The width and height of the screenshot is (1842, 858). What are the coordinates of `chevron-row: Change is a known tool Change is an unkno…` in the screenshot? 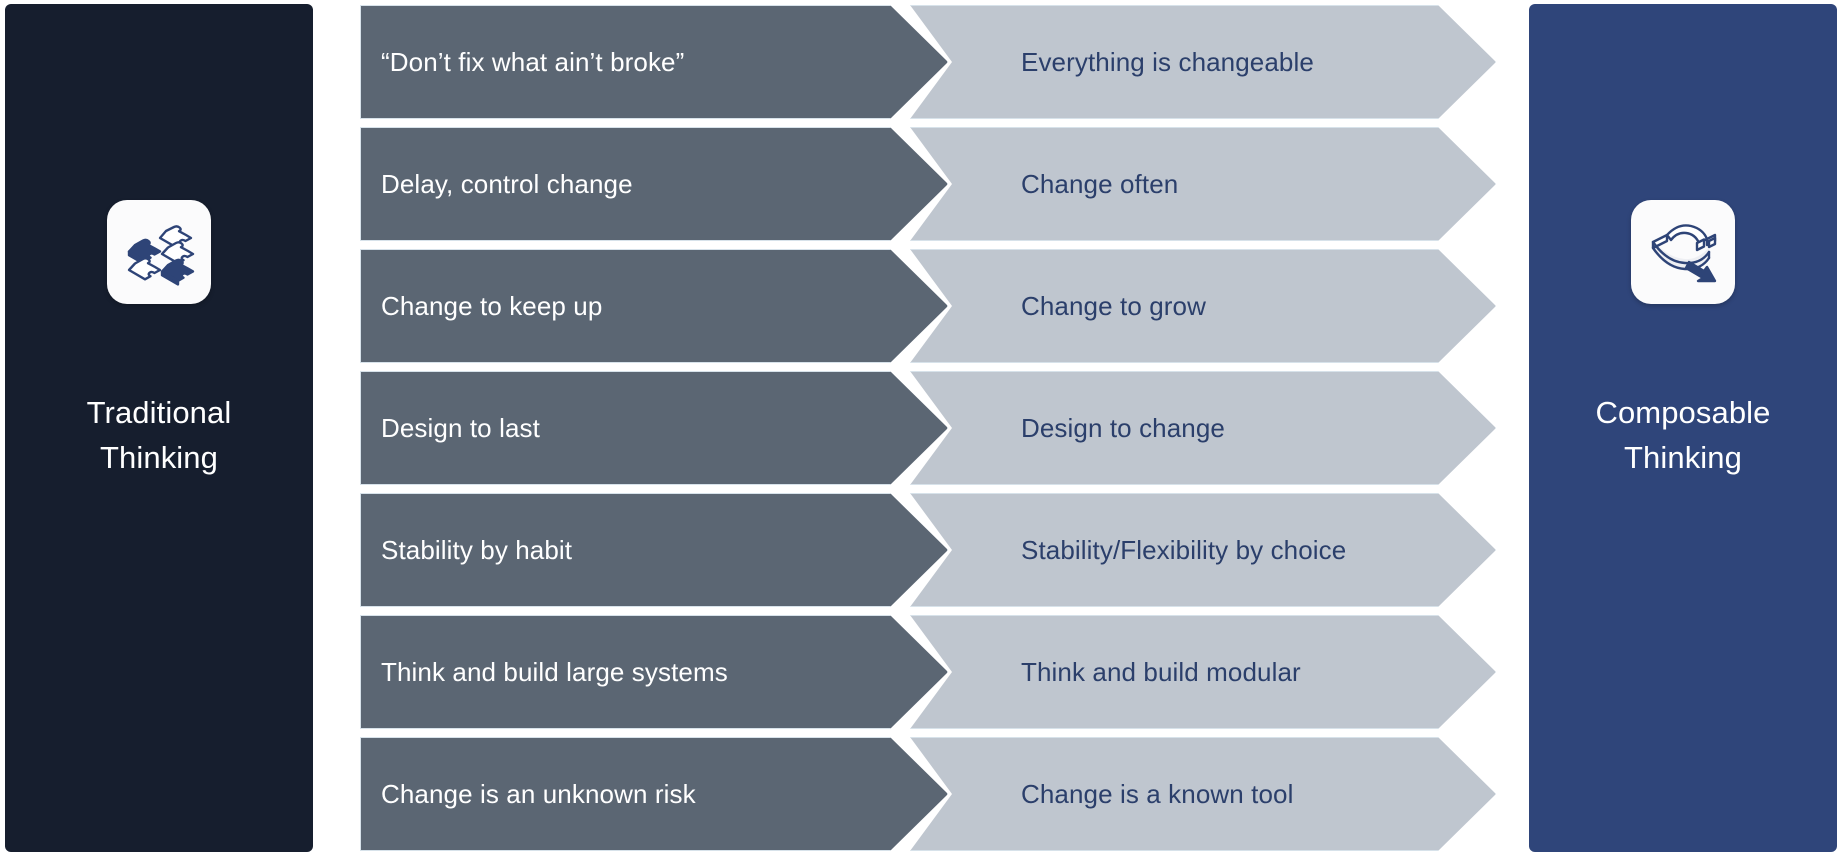 It's located at (921, 794).